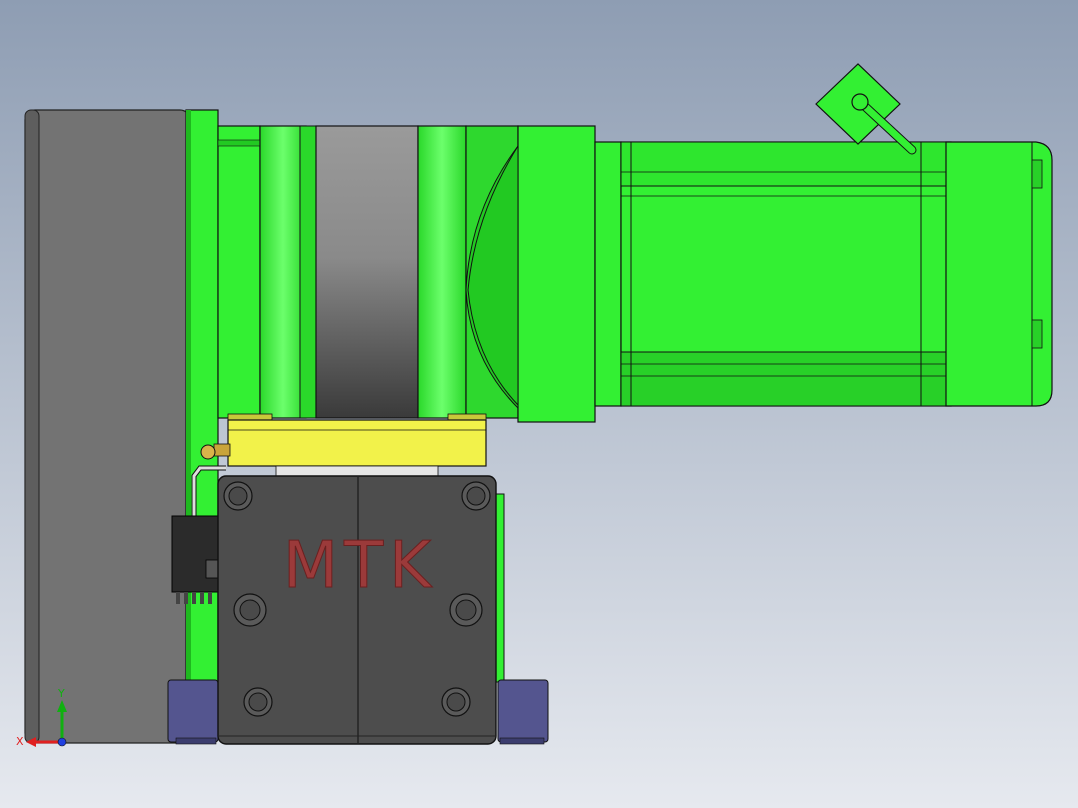 The height and width of the screenshot is (808, 1078). I want to click on gearbox-flange, so click(267, 272).